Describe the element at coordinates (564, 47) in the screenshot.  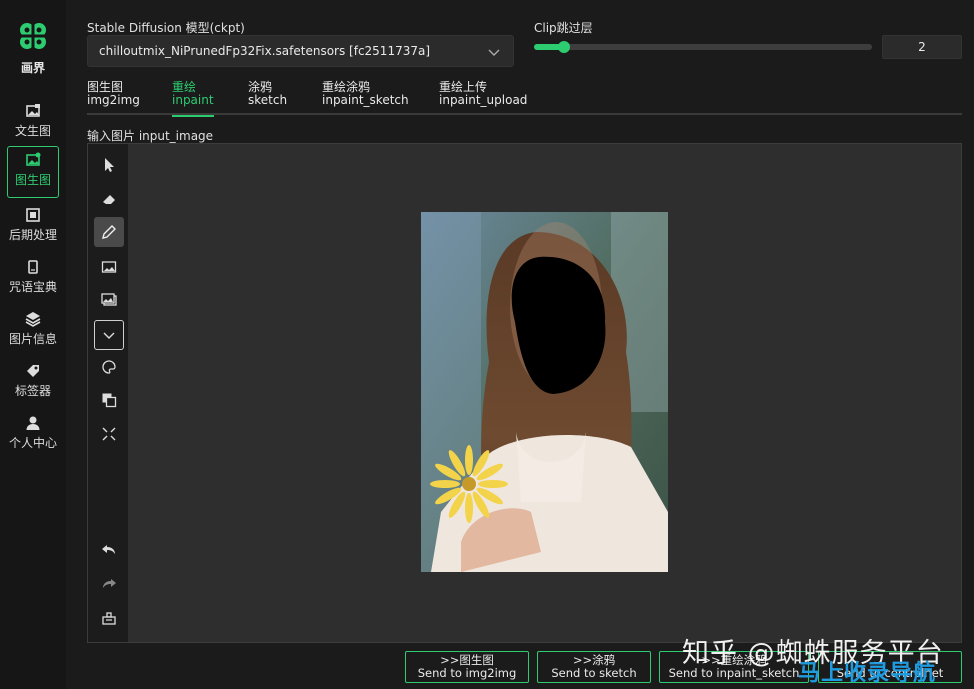
I see `slider-thumb` at that location.